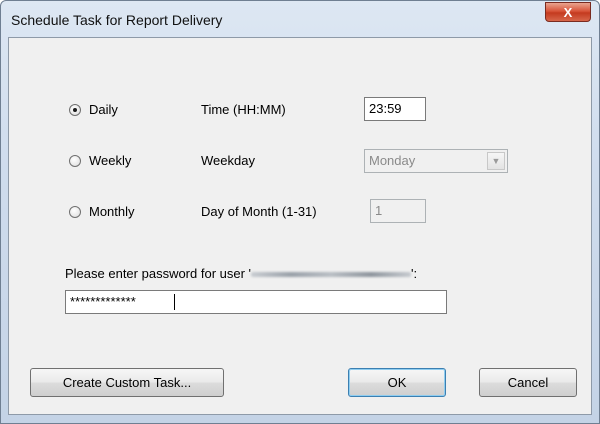  Describe the element at coordinates (397, 382) in the screenshot. I see `ok-button: OK` at that location.